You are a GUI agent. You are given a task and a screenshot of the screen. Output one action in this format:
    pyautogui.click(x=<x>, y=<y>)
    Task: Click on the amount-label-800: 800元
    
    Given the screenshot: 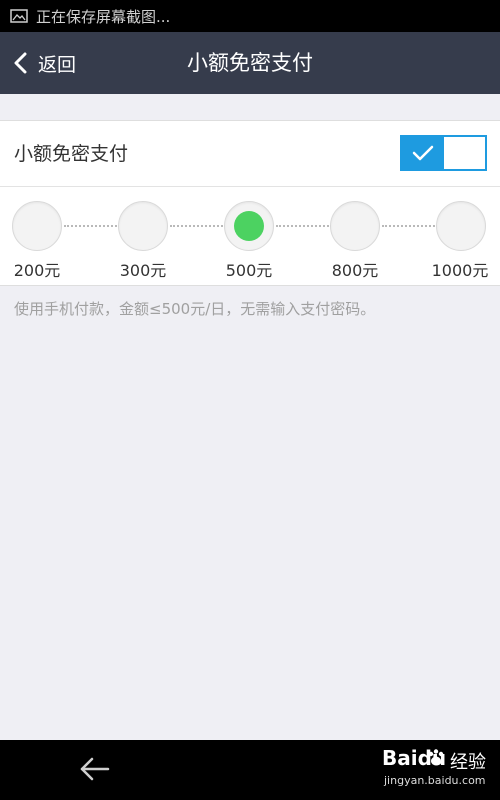 What is the action you would take?
    pyautogui.click(x=355, y=270)
    